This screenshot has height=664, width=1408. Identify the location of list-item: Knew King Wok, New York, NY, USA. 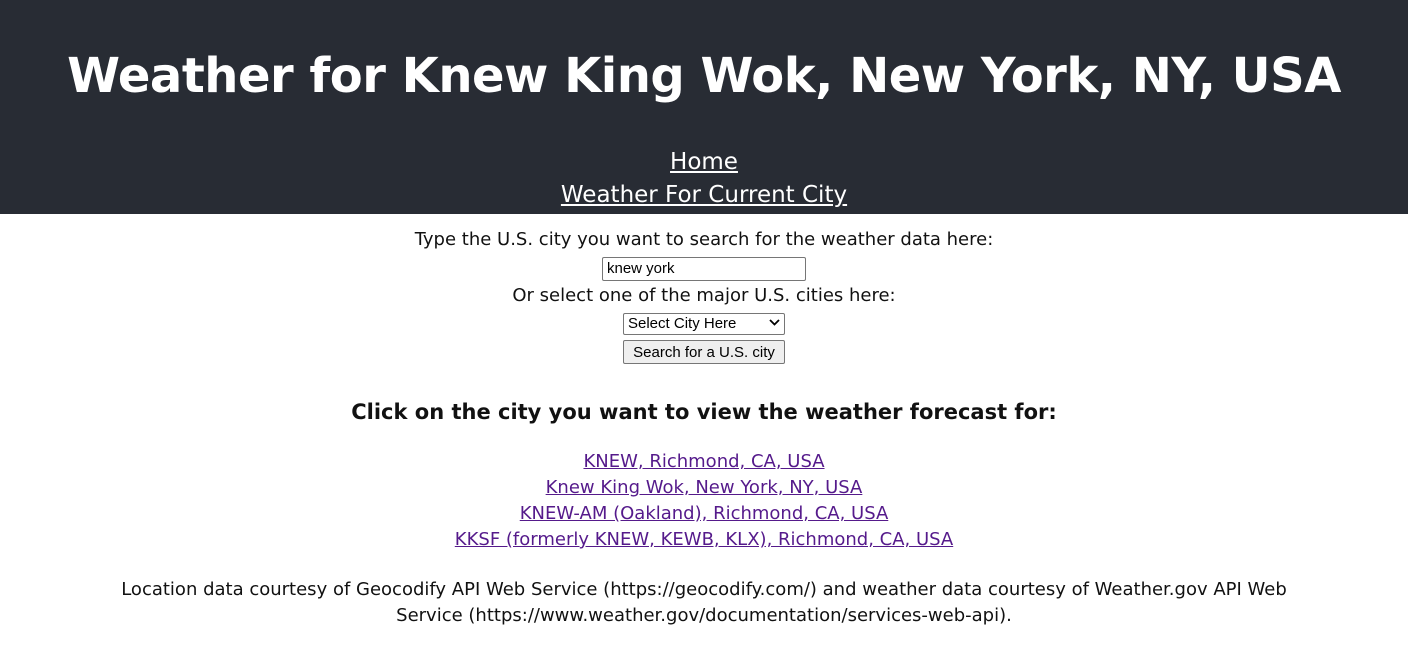
(704, 488).